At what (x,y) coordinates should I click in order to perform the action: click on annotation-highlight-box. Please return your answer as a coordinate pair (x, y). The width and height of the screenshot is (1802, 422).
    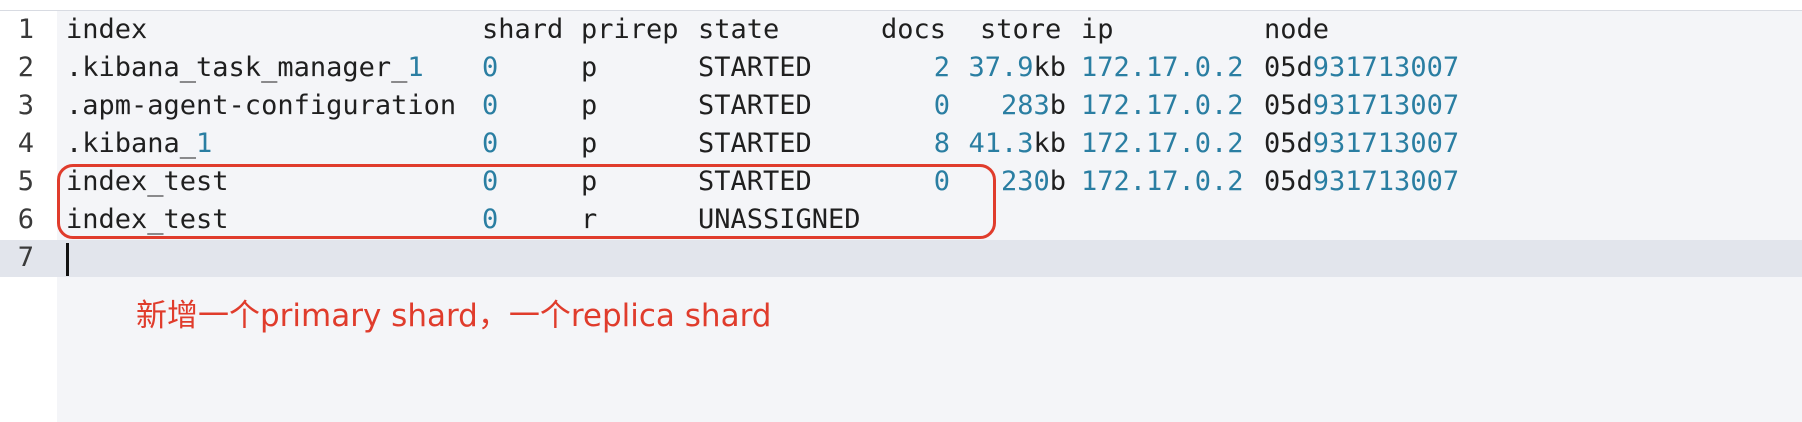
    Looking at the image, I should click on (526, 201).